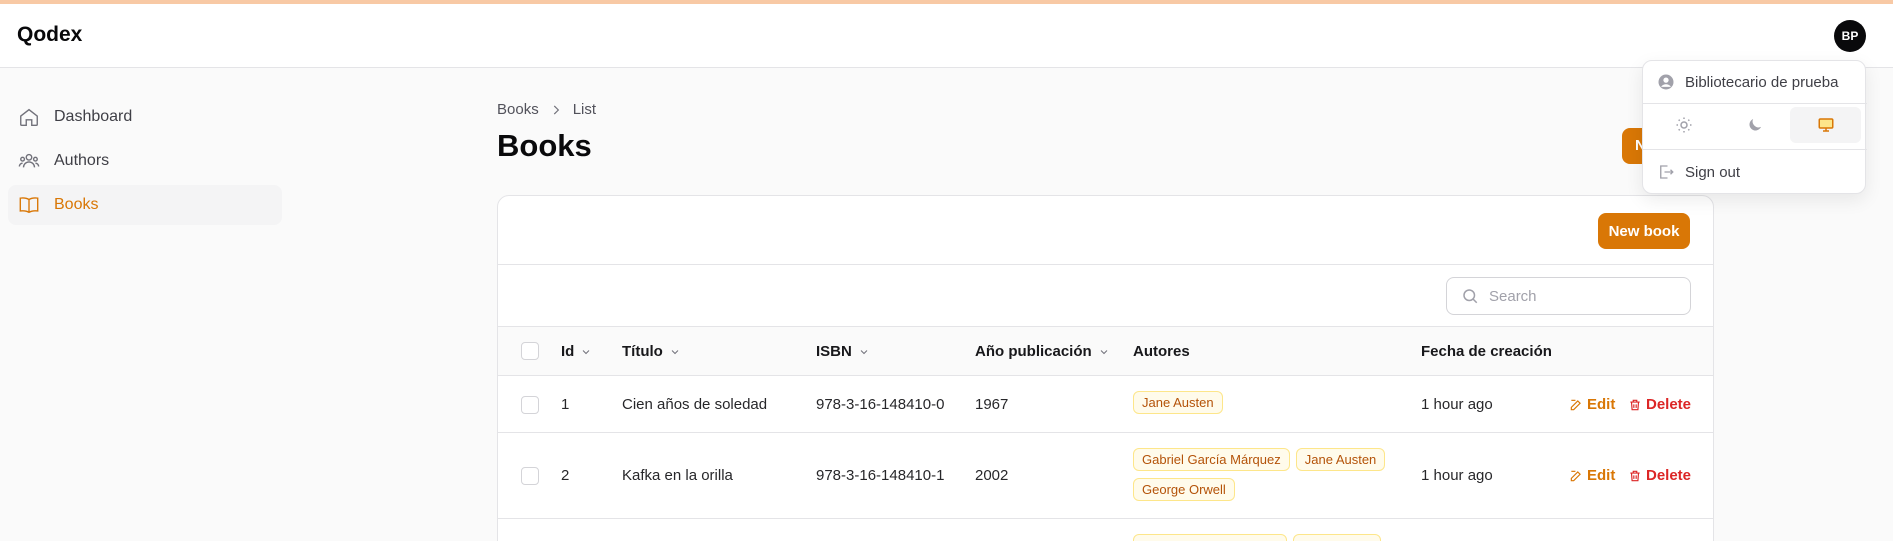 This screenshot has width=1893, height=541. What do you see at coordinates (1105, 296) in the screenshot?
I see `table-toolbar` at bounding box center [1105, 296].